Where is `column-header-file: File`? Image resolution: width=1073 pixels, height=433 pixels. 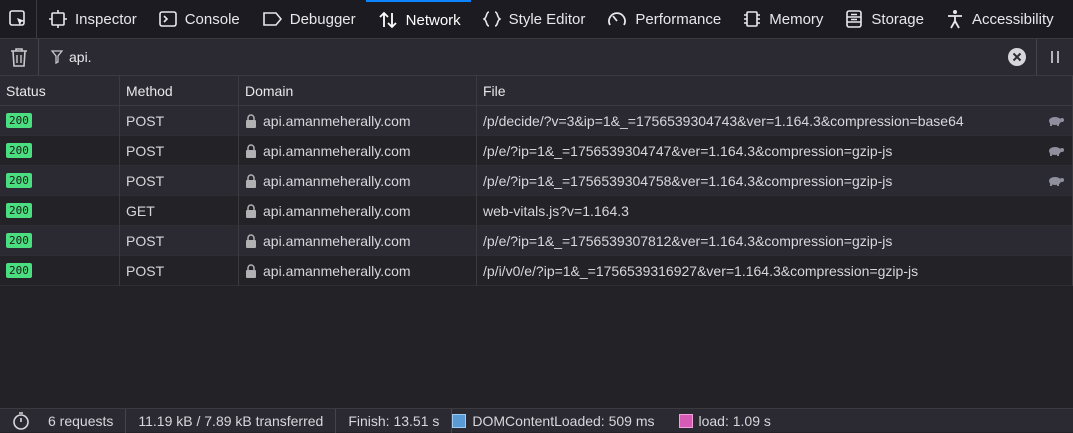
column-header-file: File is located at coordinates (775, 91).